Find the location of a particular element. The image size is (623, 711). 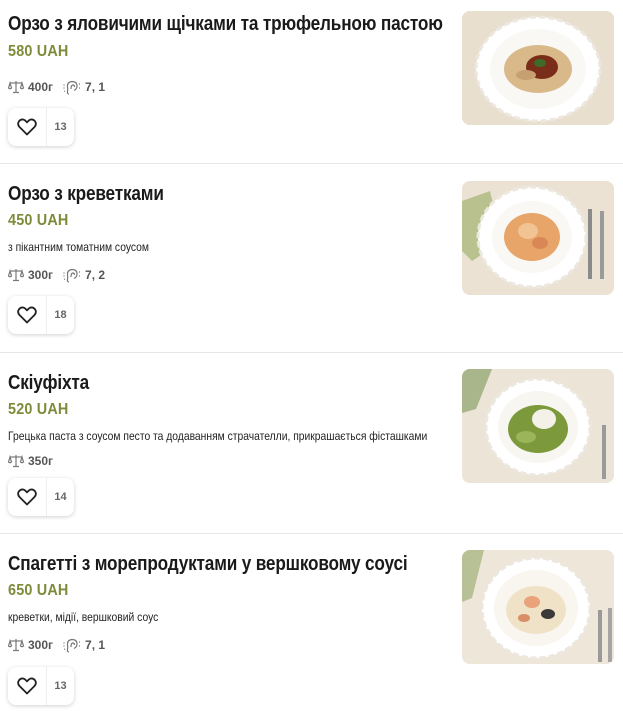

dish-meta: 300г 7, 1 is located at coordinates (61, 645).